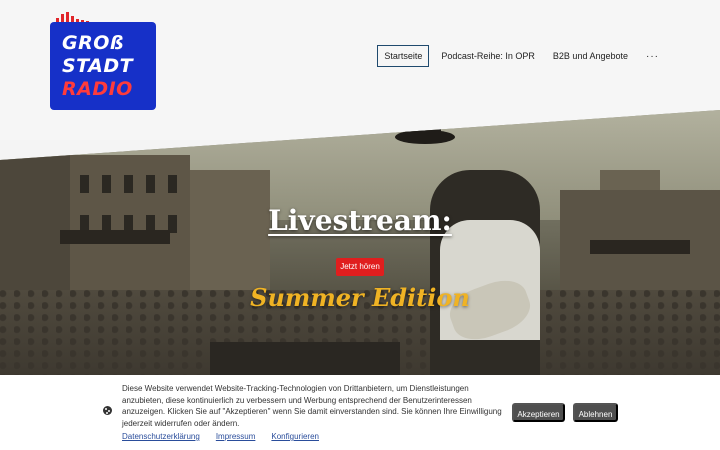 Image resolution: width=720 pixels, height=450 pixels. What do you see at coordinates (295, 436) in the screenshot?
I see `configure-link: Konfigurieren` at bounding box center [295, 436].